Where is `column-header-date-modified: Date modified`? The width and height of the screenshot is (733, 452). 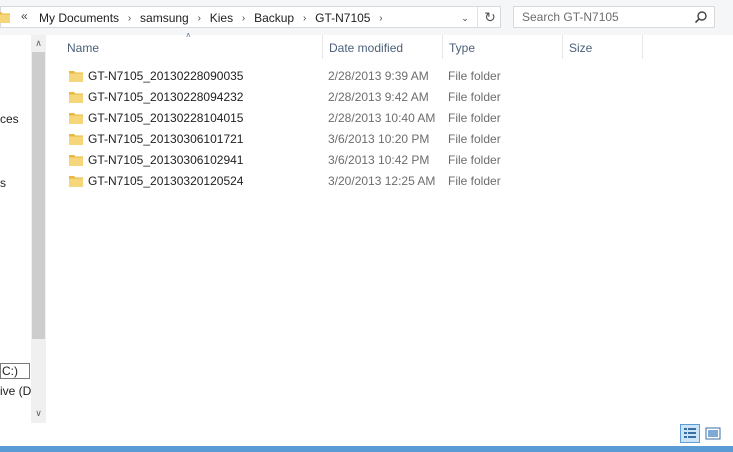 column-header-date-modified: Date modified is located at coordinates (383, 47).